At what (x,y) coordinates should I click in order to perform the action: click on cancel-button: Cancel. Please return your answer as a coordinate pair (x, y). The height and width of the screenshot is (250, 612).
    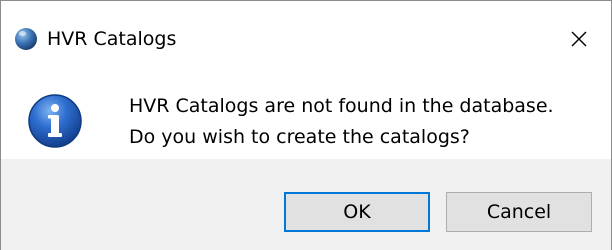
    Looking at the image, I should click on (519, 212).